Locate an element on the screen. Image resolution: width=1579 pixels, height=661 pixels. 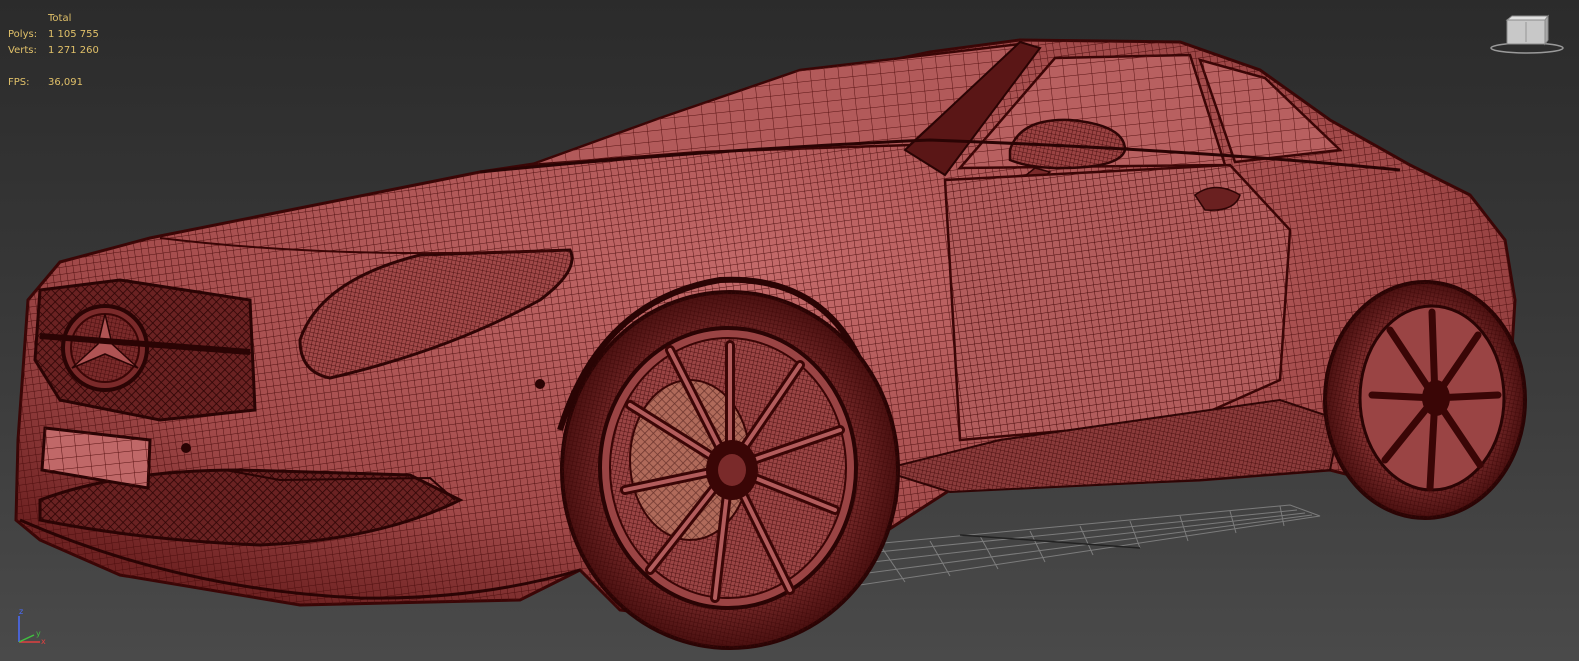
verts-value: 1 271 260 is located at coordinates (73, 50).